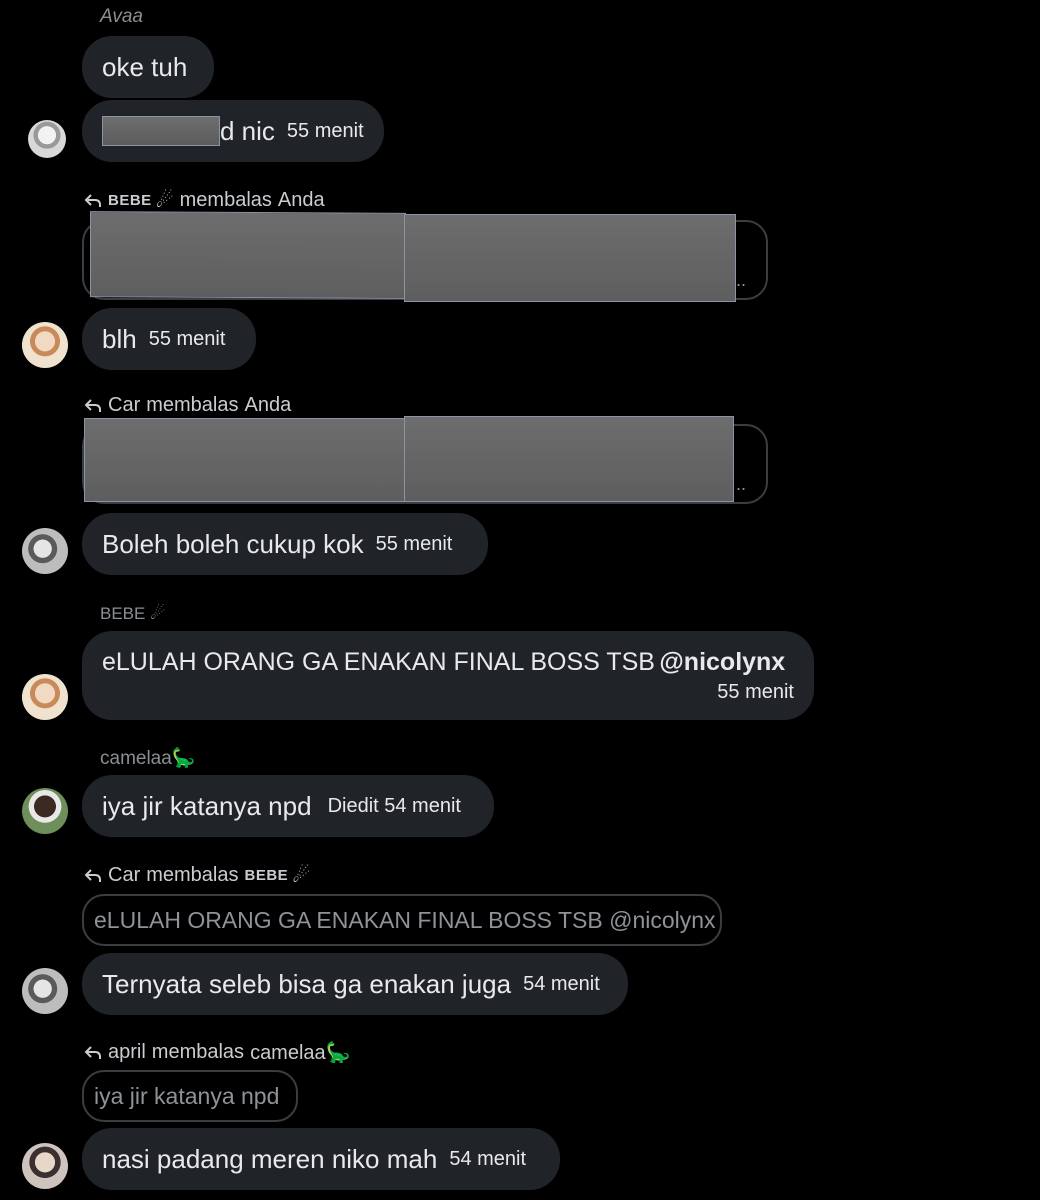  I want to click on message-text: oke tuh, so click(145, 66).